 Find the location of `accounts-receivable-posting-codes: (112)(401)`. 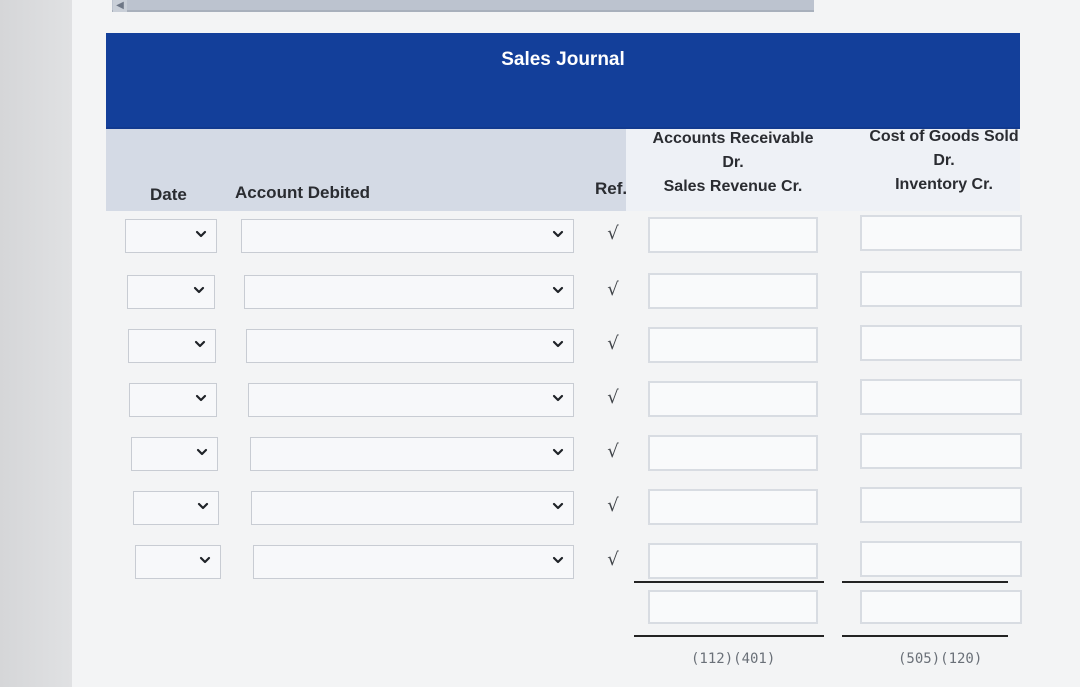

accounts-receivable-posting-codes: (112)(401) is located at coordinates (733, 659).